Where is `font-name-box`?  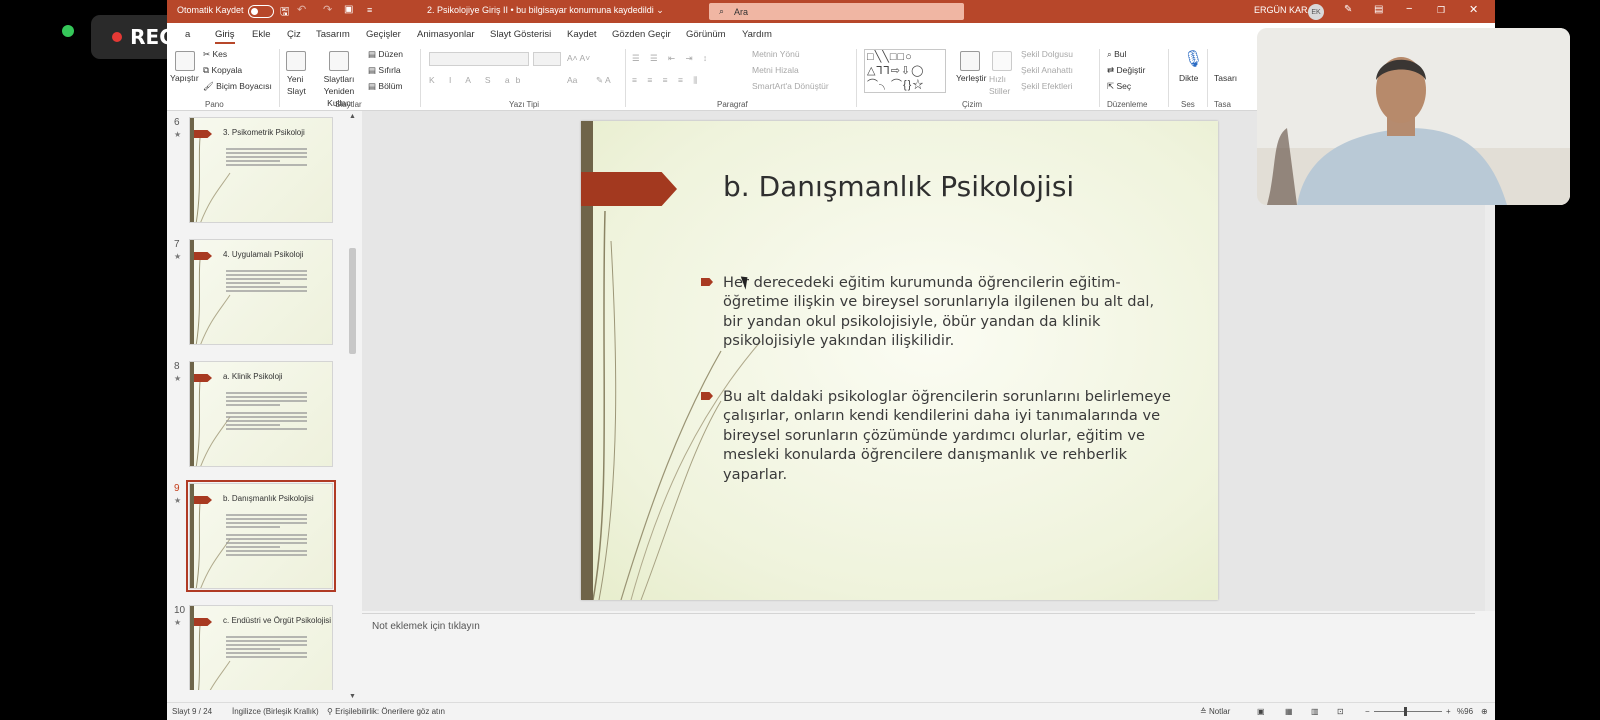
font-name-box is located at coordinates (479, 59).